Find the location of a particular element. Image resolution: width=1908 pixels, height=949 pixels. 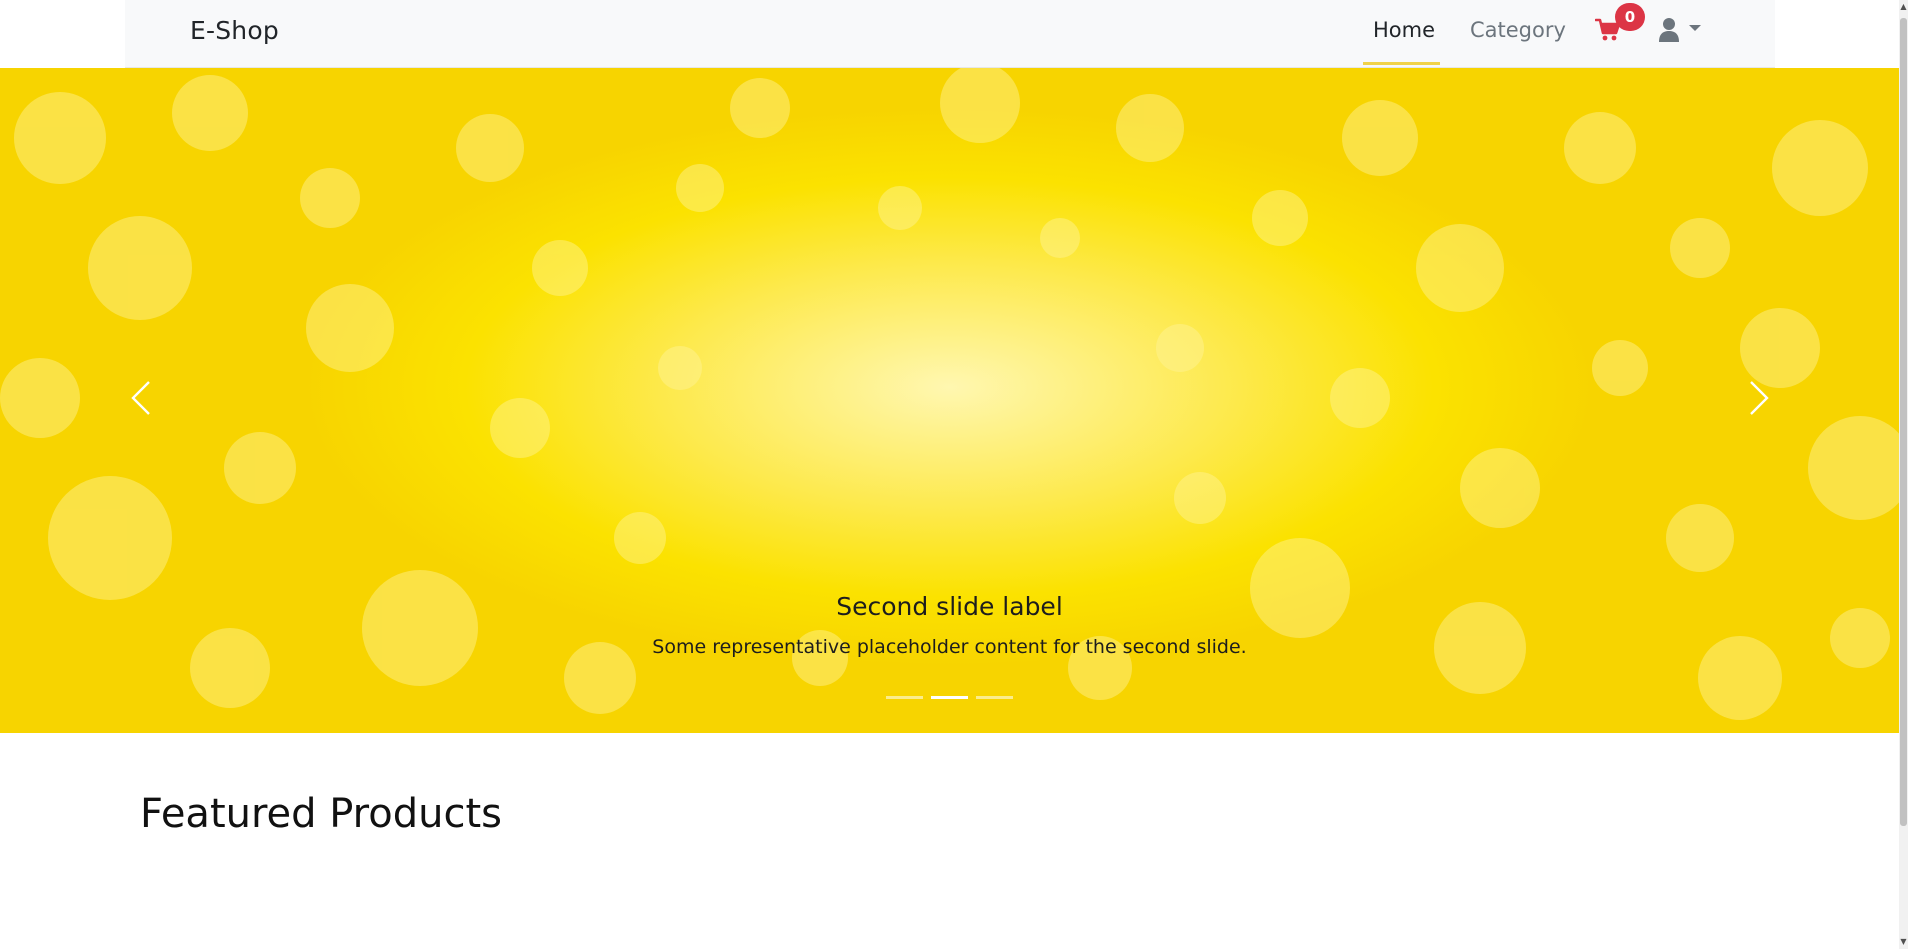

cart-count-badge: 0 is located at coordinates (1630, 17).